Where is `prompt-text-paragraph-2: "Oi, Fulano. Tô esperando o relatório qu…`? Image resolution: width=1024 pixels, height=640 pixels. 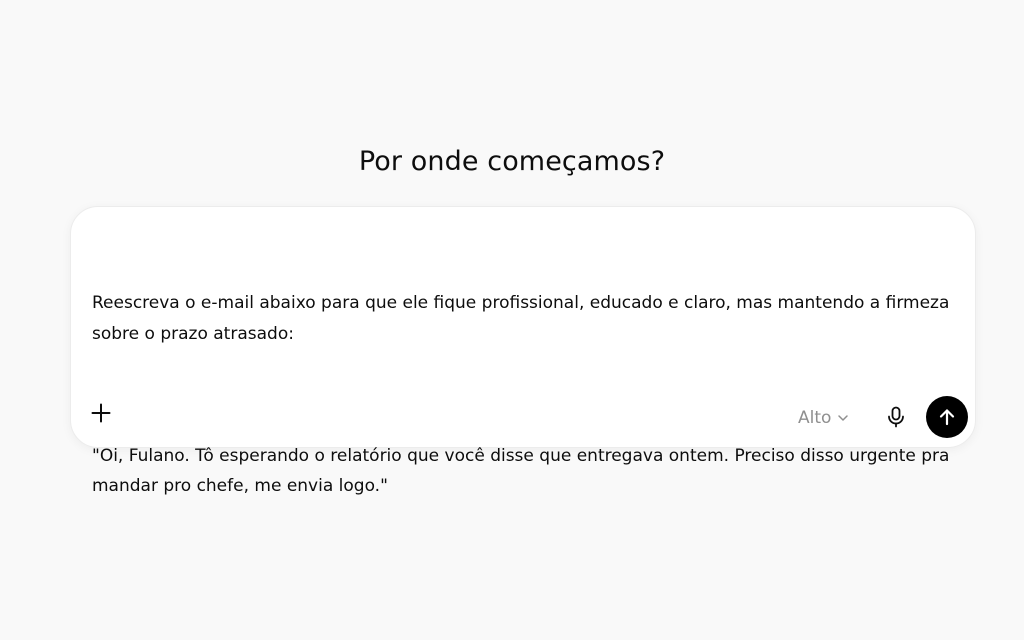
prompt-text-paragraph-2: "Oi, Fulano. Tô esperando o relatório qu… is located at coordinates (523, 471).